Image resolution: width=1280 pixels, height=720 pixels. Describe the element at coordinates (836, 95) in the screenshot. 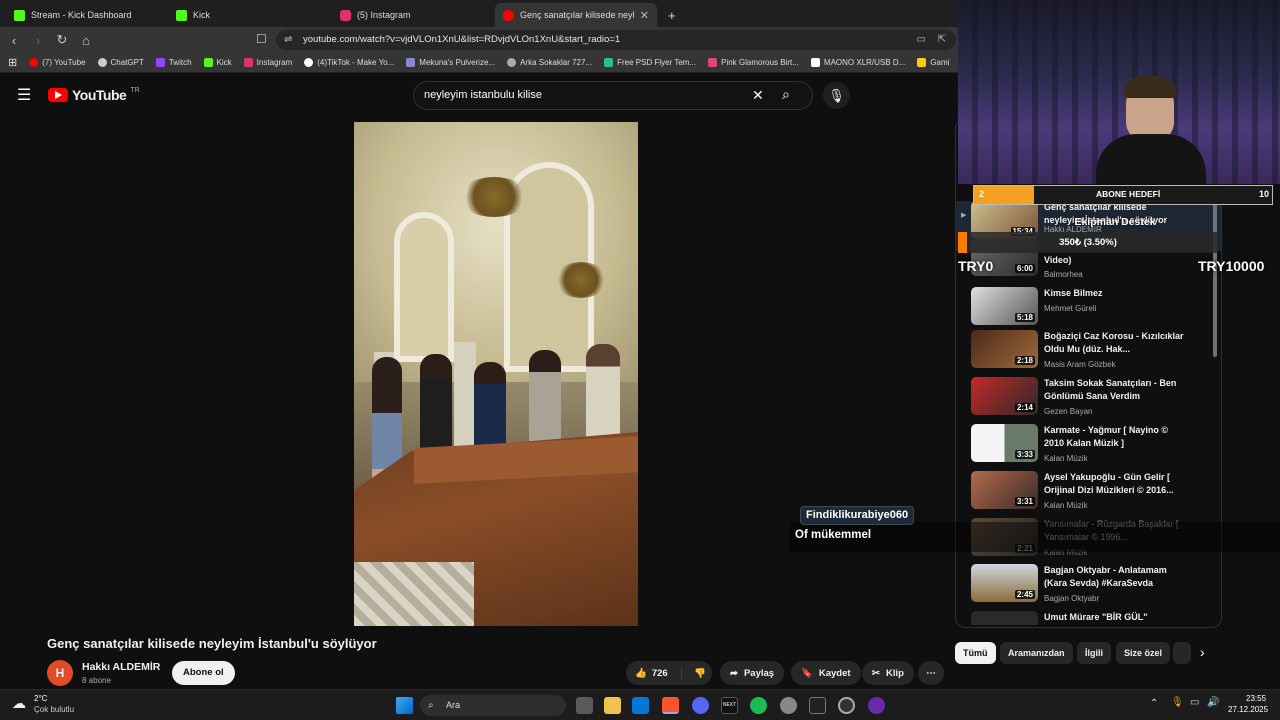

I see `voice-search-icon: 🎙` at that location.